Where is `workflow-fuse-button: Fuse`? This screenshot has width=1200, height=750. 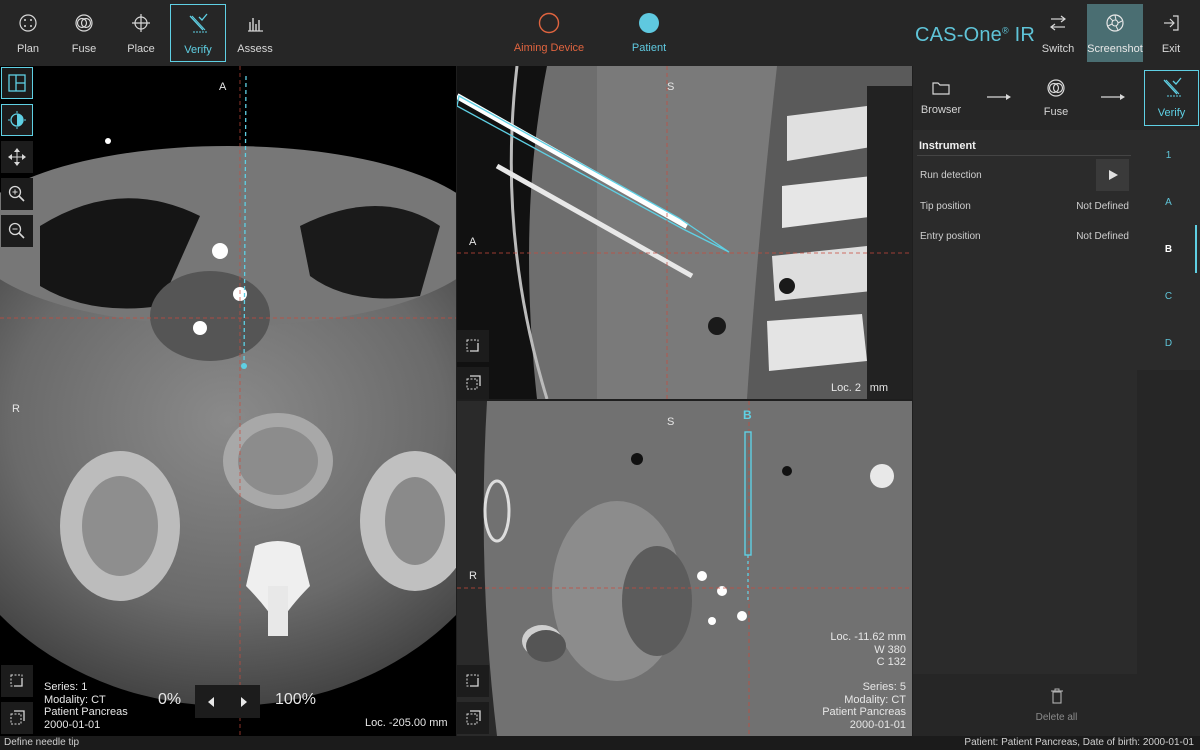 workflow-fuse-button: Fuse is located at coordinates (1056, 98).